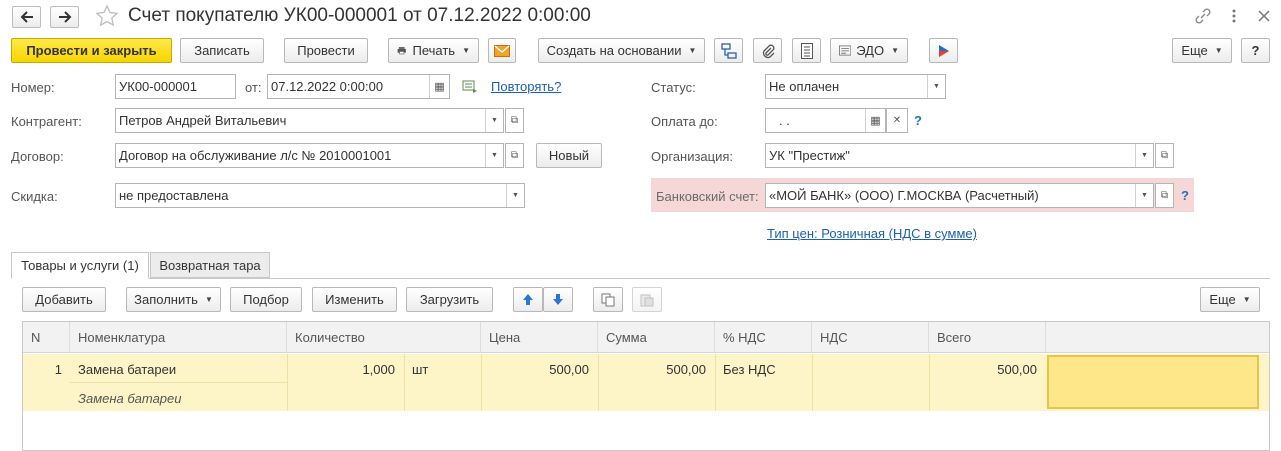 The image size is (1281, 451). I want to click on paste-rows-button, so click(647, 299).